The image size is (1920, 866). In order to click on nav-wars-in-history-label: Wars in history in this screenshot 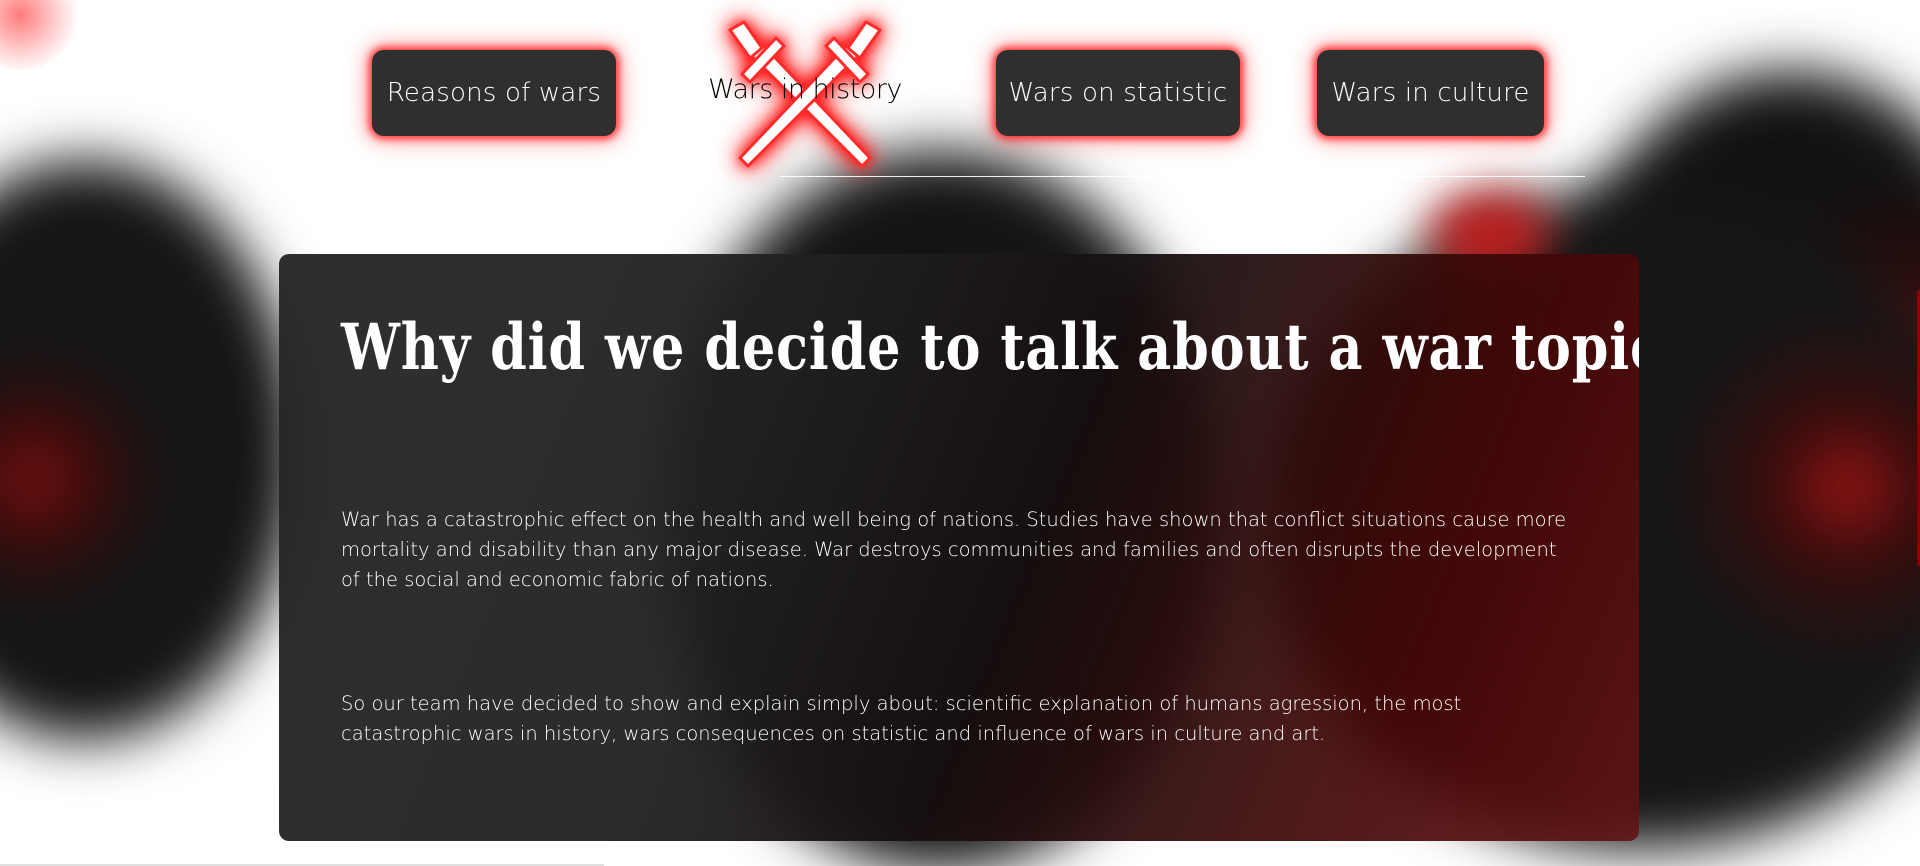, I will do `click(805, 89)`.